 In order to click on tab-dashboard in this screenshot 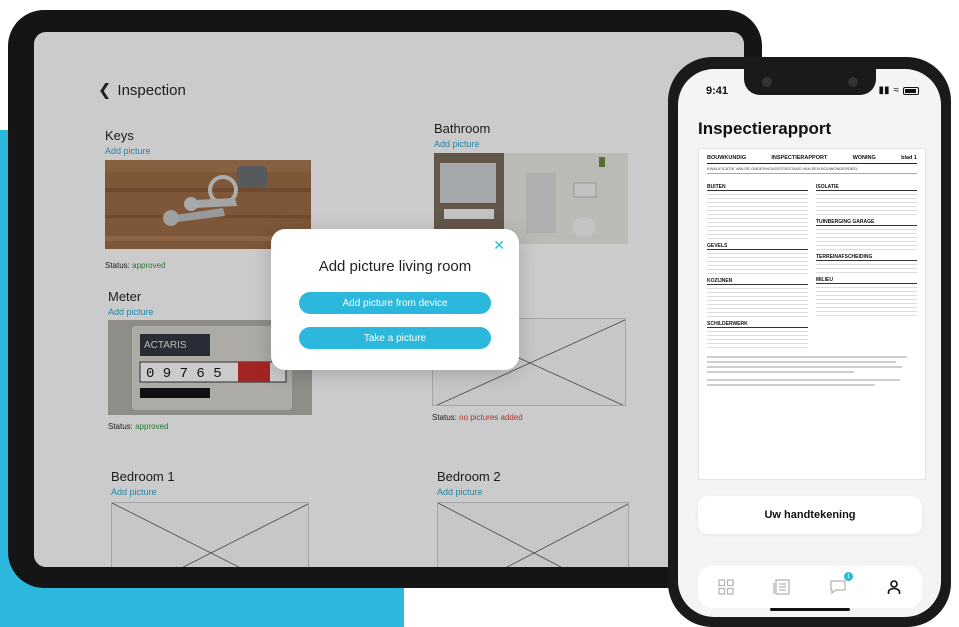, I will do `click(726, 587)`.